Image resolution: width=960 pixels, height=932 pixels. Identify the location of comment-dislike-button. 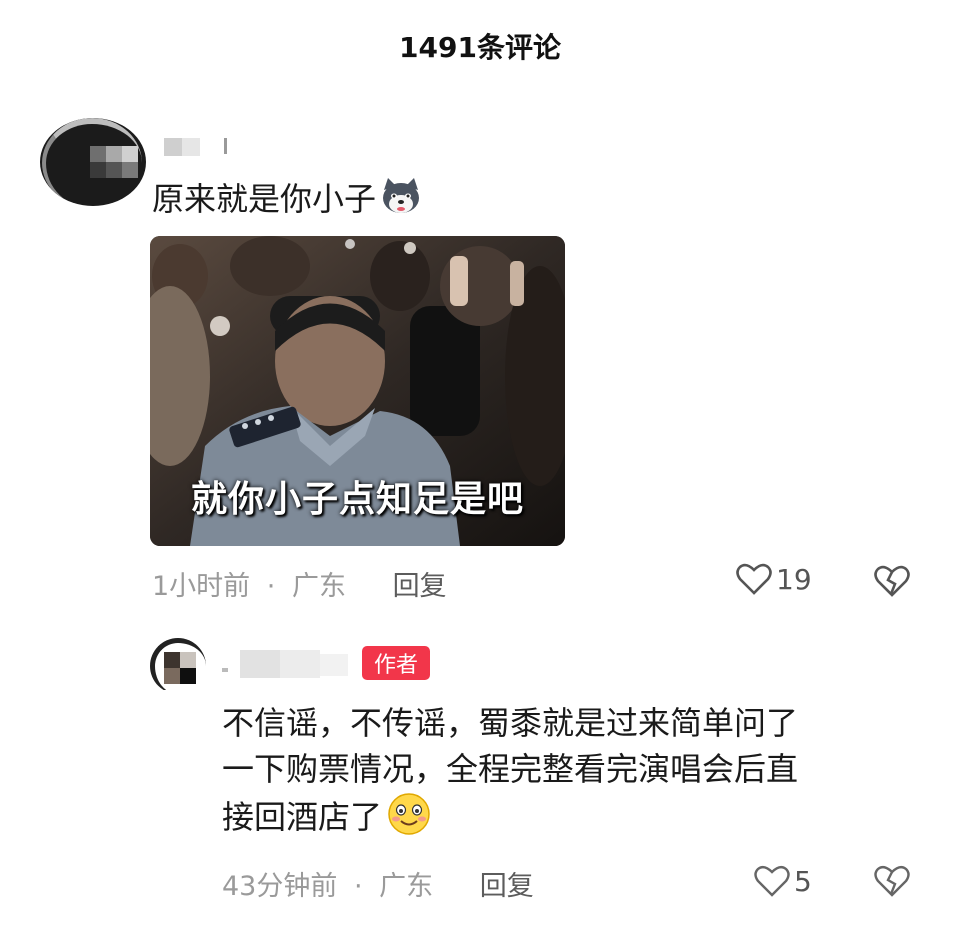
(892, 583).